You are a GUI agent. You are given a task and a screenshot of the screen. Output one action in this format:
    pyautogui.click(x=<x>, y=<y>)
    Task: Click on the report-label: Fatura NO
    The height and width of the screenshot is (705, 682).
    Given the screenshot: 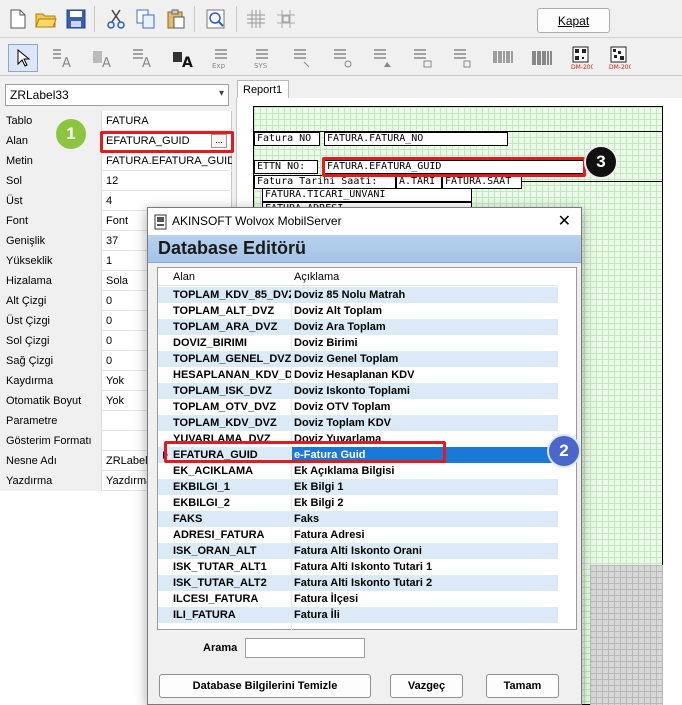 What is the action you would take?
    pyautogui.click(x=287, y=139)
    